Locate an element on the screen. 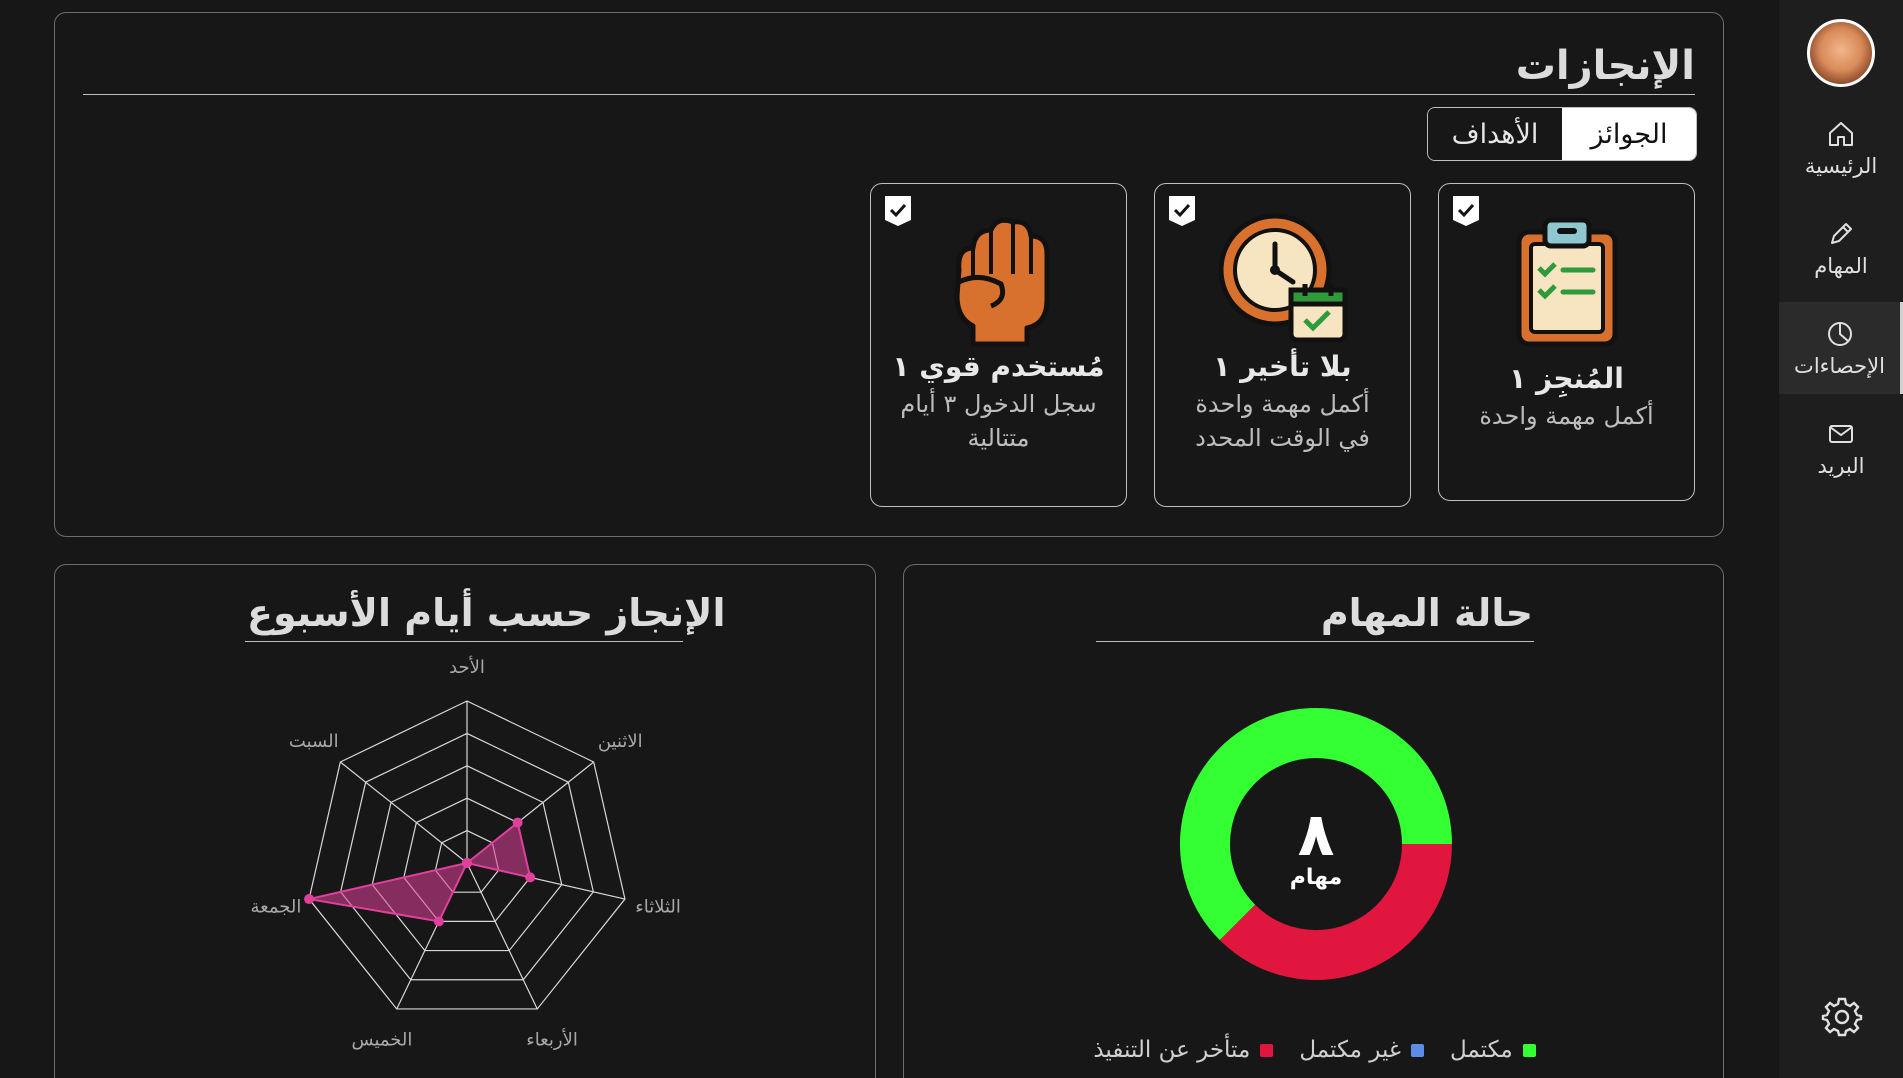  task-status-title: حالة المهام is located at coordinates (1426, 613).